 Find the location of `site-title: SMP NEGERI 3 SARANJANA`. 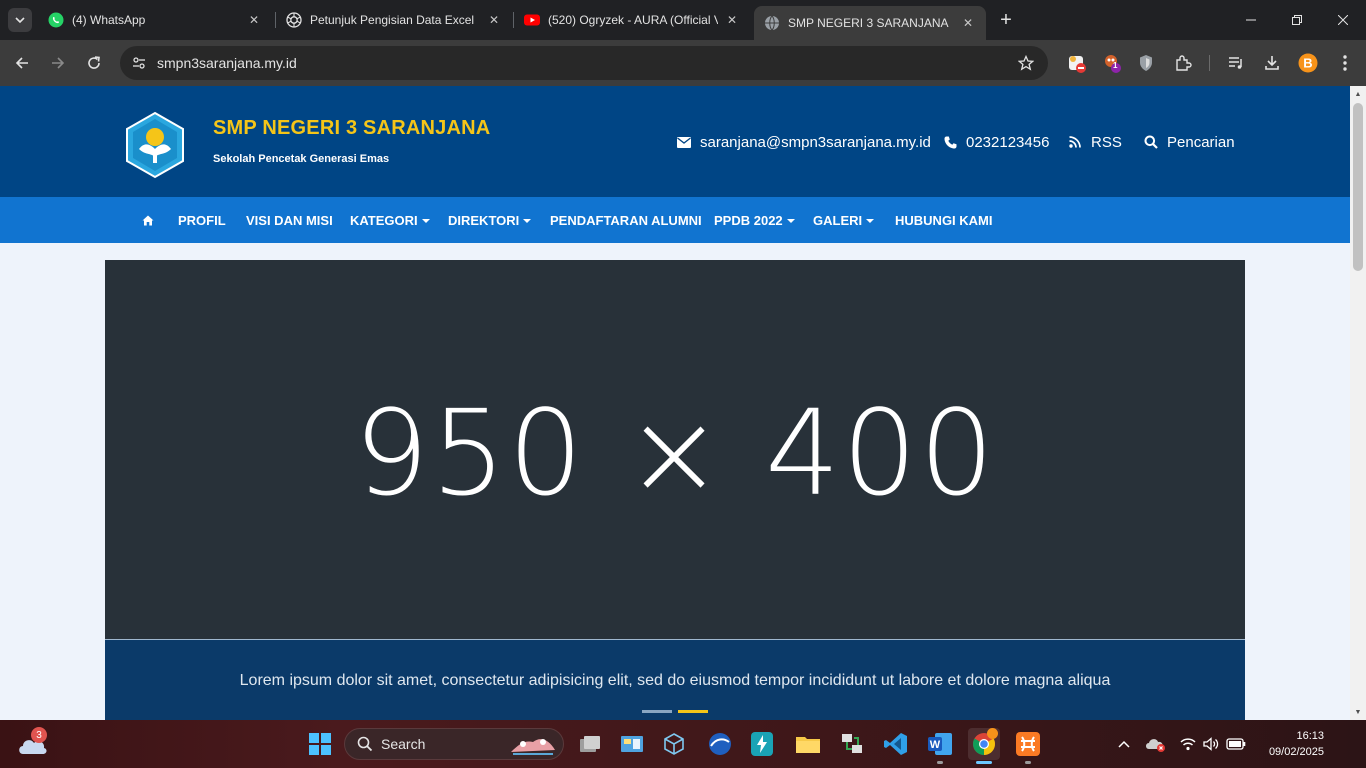

site-title: SMP NEGERI 3 SARANJANA is located at coordinates (351, 128).